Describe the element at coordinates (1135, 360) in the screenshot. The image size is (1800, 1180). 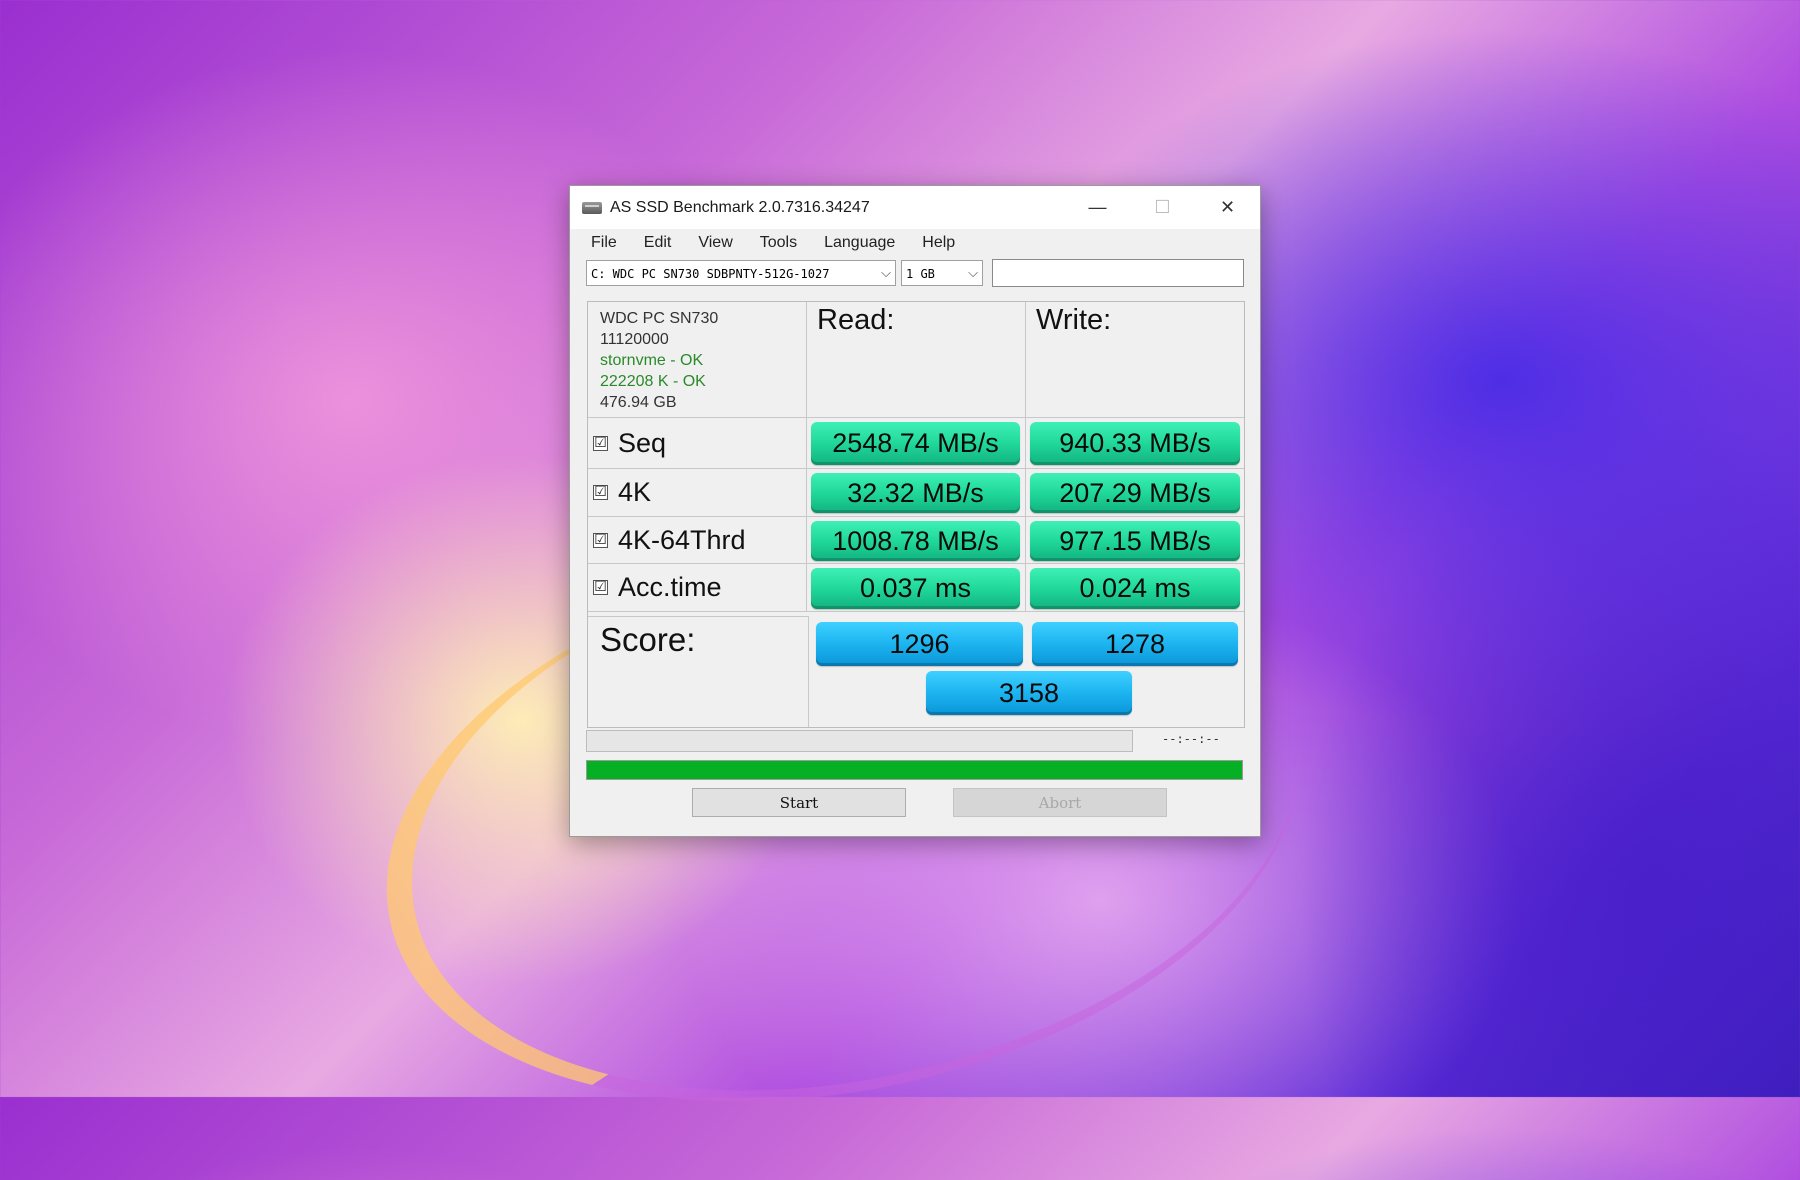
I see `write-header: Write:` at that location.